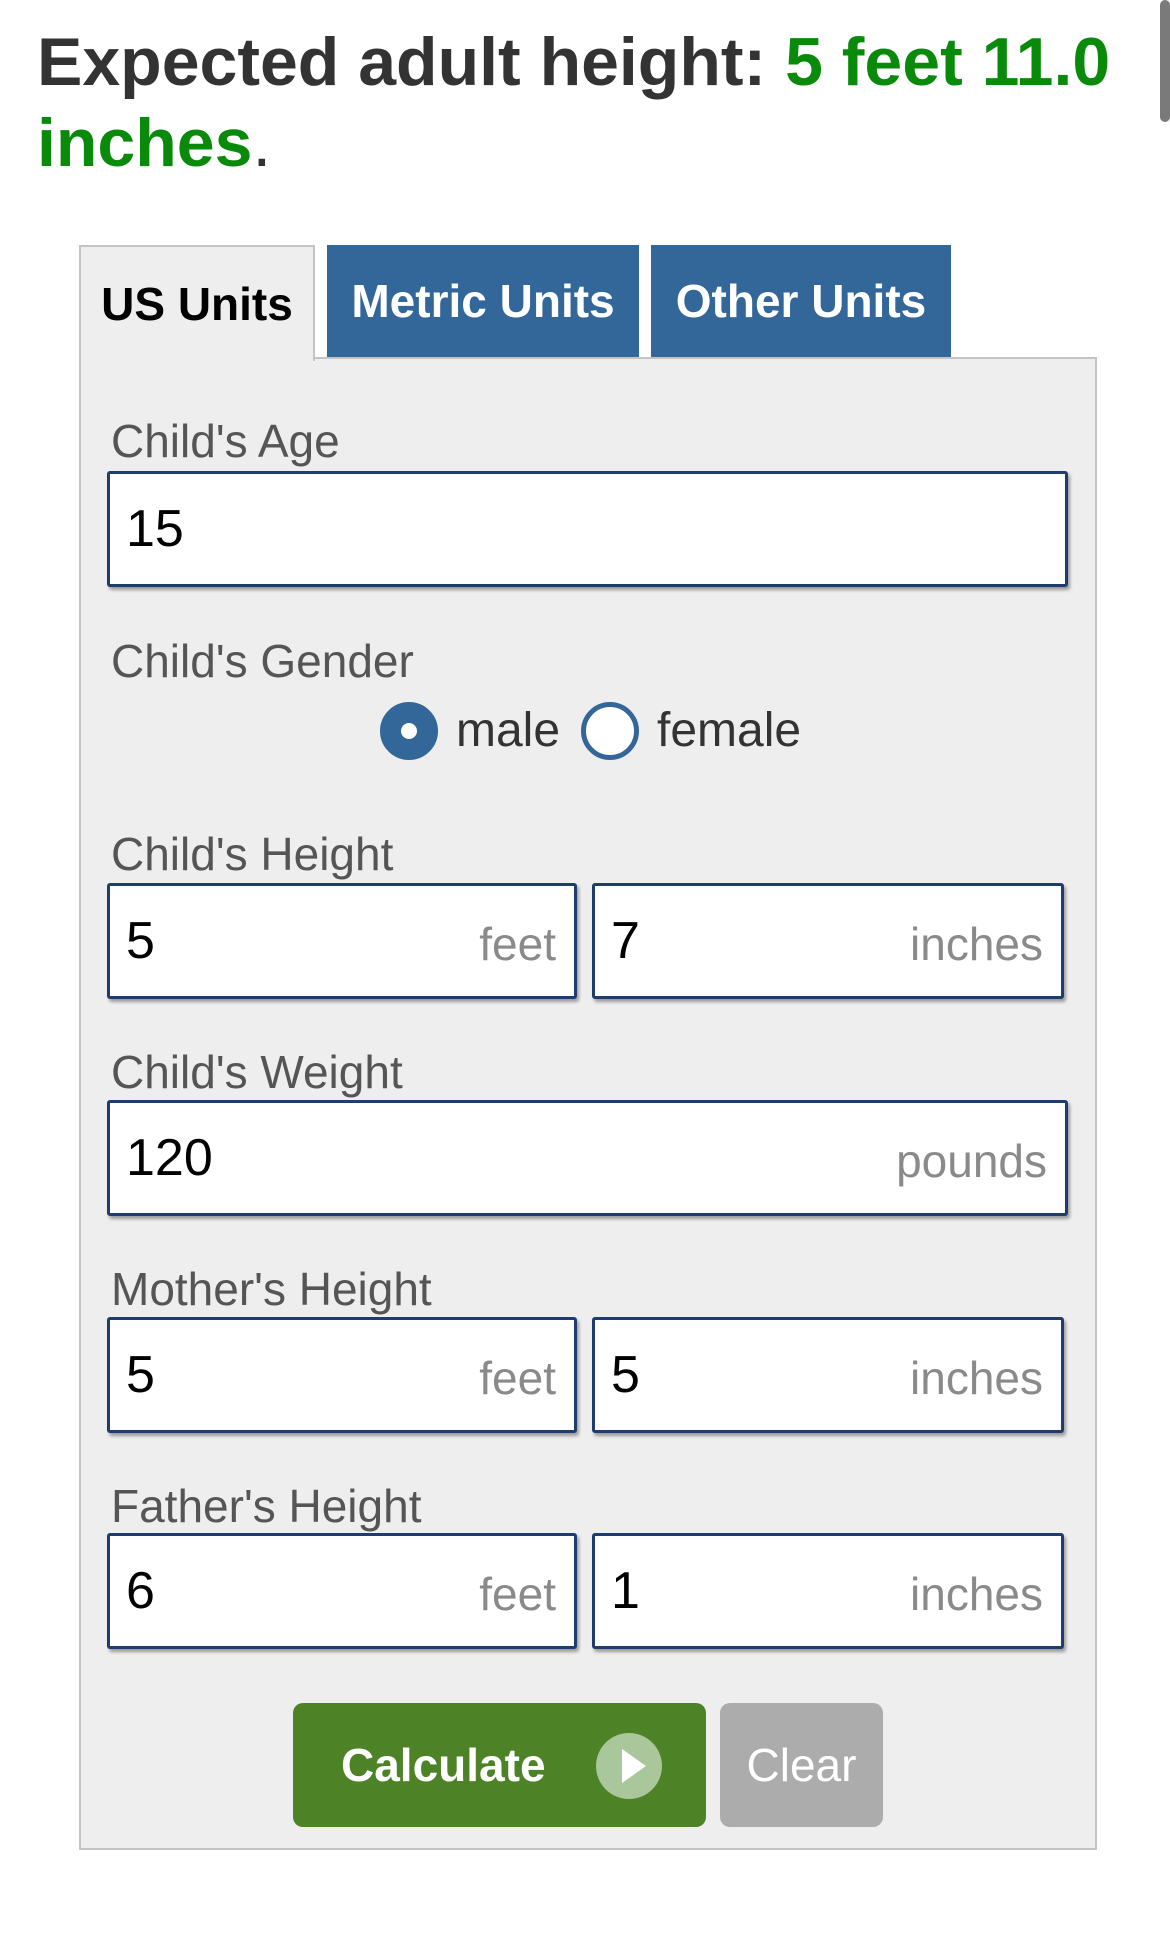  Describe the element at coordinates (629, 1766) in the screenshot. I see `play-icon` at that location.